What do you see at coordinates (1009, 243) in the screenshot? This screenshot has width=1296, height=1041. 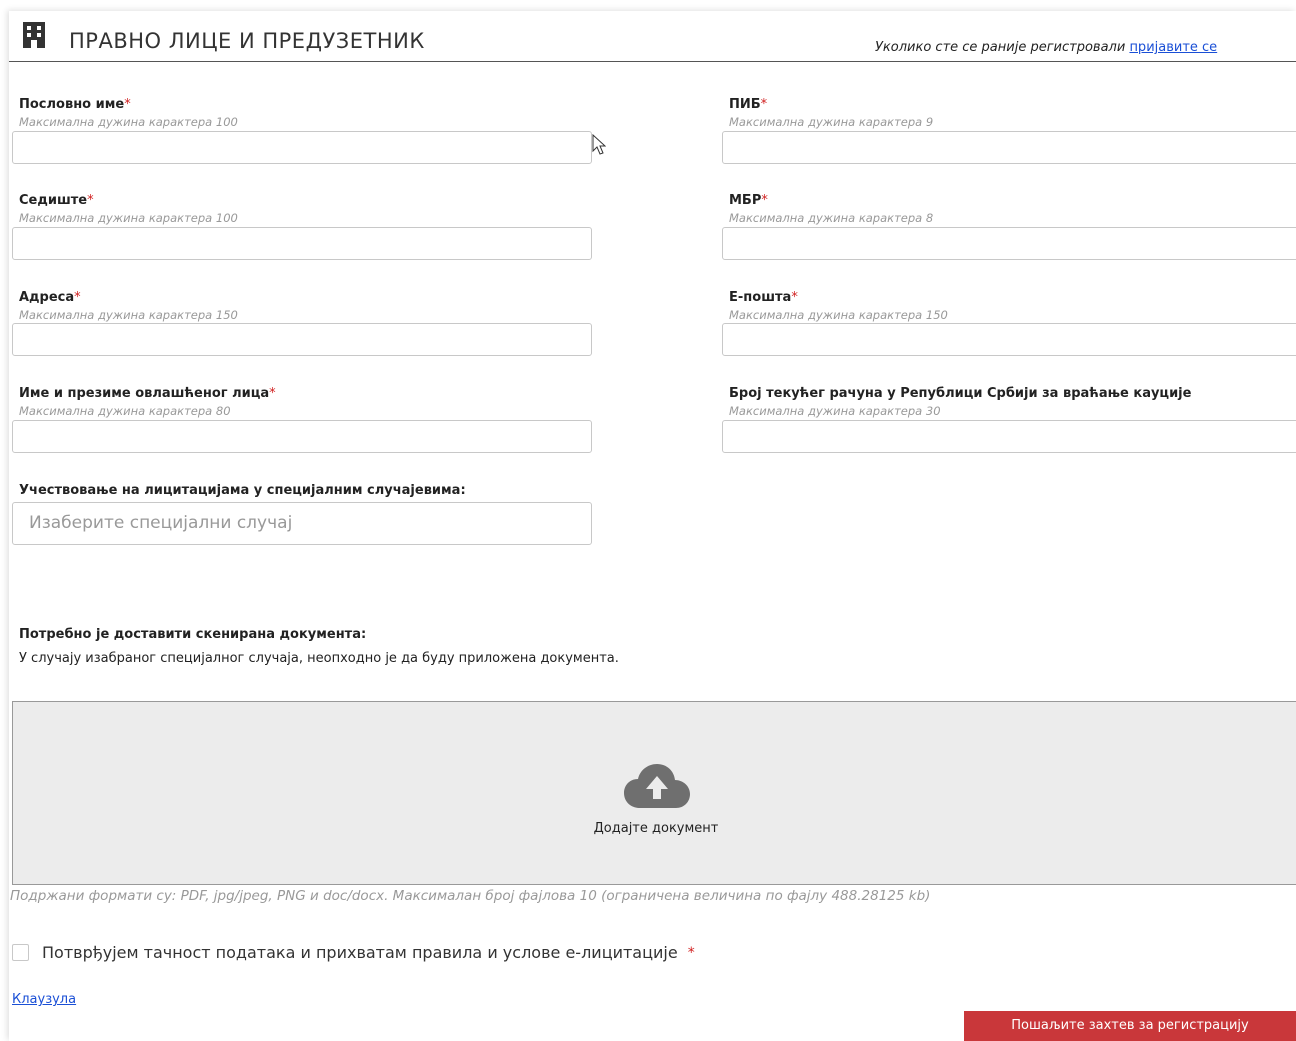 I see `mbr-input` at bounding box center [1009, 243].